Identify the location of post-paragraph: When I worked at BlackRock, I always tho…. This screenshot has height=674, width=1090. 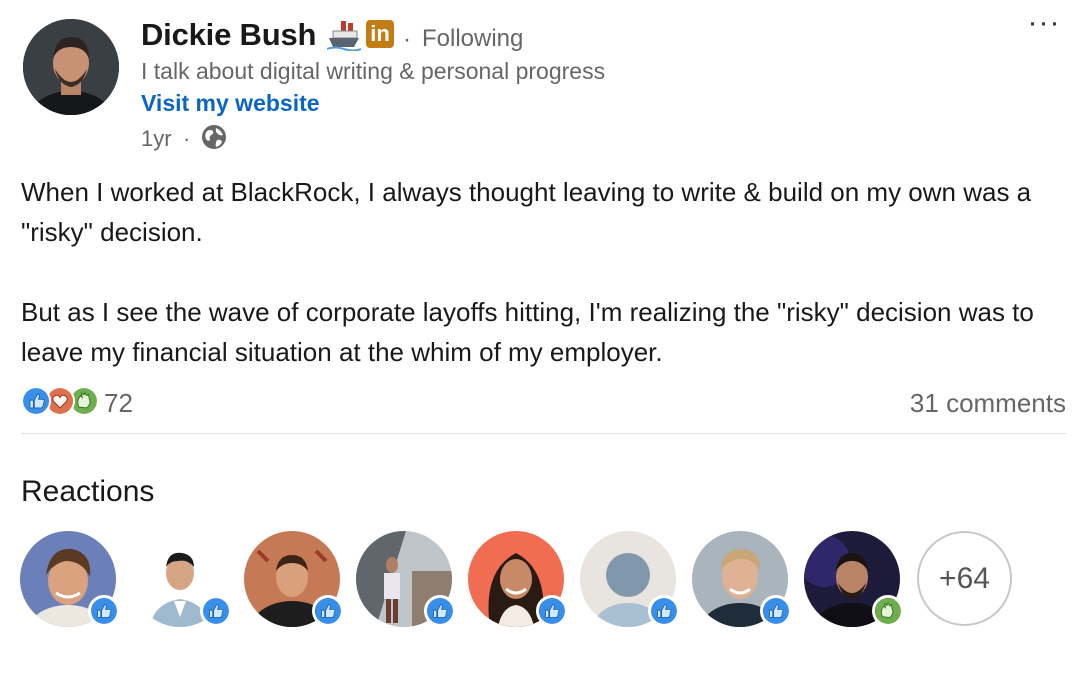
(526, 212).